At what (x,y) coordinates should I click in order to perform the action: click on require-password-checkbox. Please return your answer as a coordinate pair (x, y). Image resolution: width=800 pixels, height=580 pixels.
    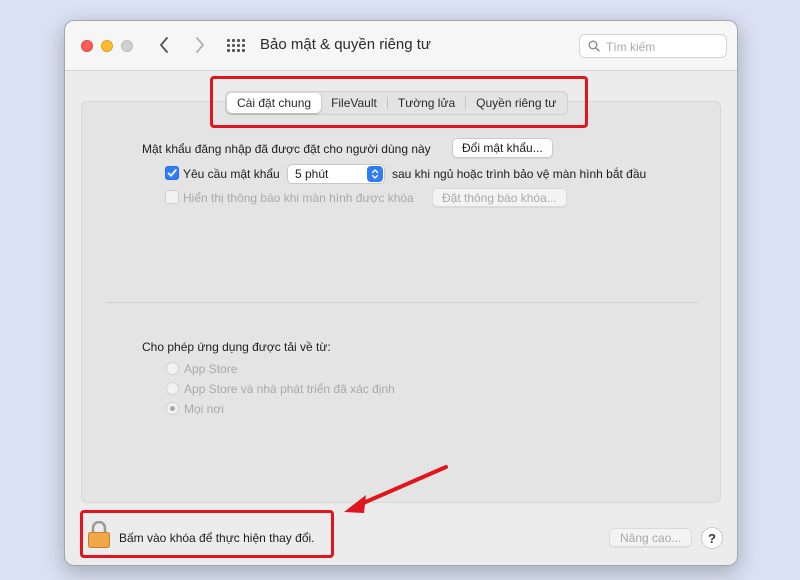
    Looking at the image, I should click on (172, 173).